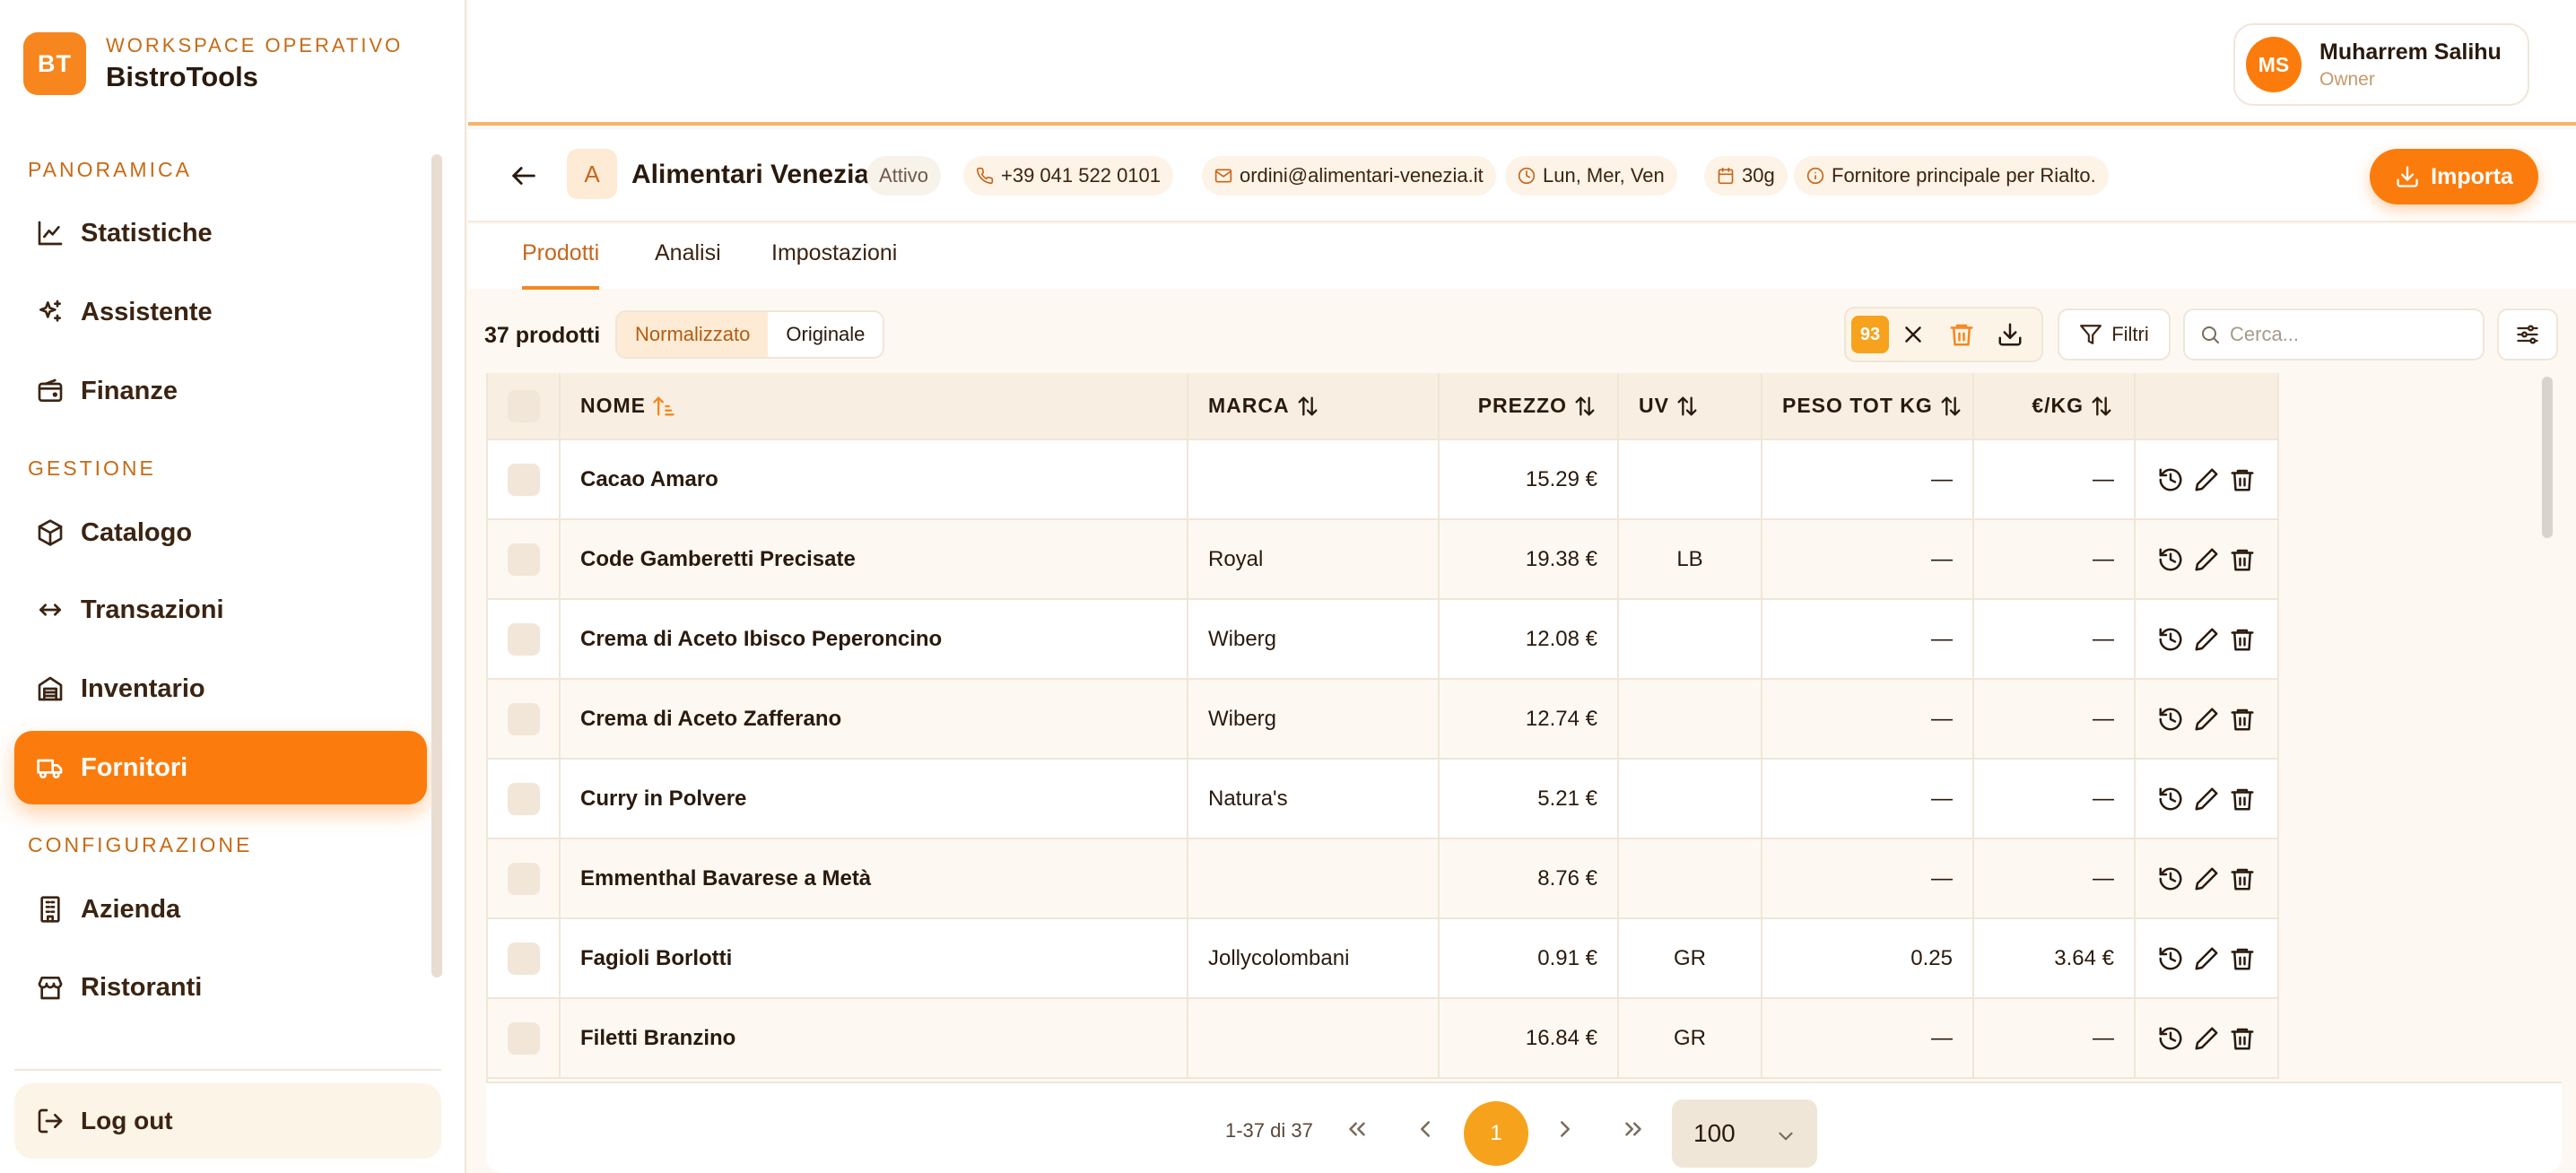 The image size is (2576, 1173). What do you see at coordinates (1961, 335) in the screenshot?
I see `bulk-delete-button` at bounding box center [1961, 335].